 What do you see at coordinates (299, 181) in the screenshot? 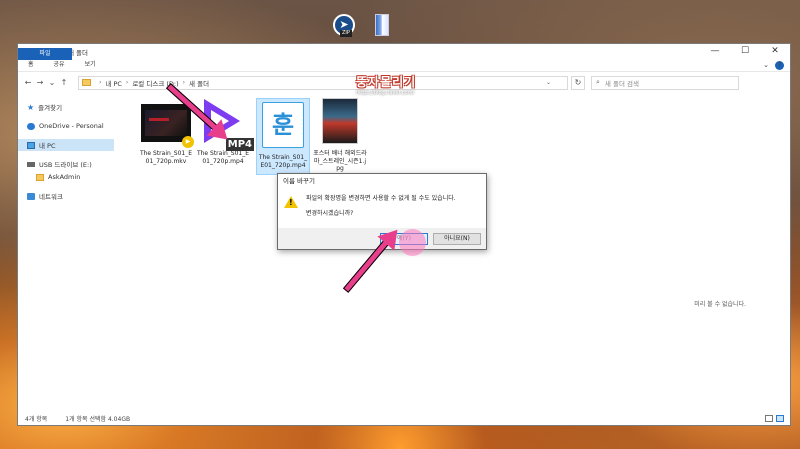
I see `dialog-title: 이름 바꾸기` at bounding box center [299, 181].